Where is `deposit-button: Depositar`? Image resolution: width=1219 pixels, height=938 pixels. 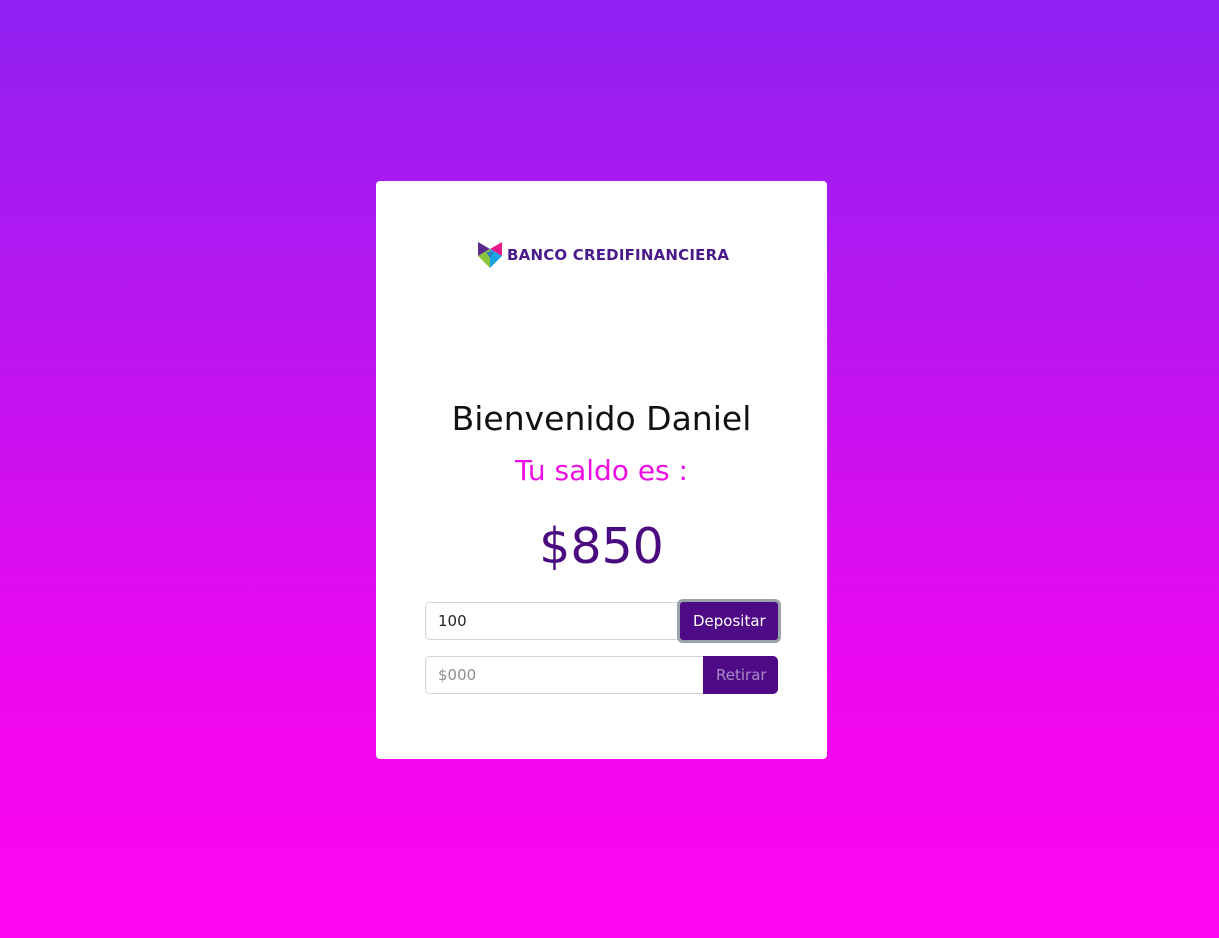 deposit-button: Depositar is located at coordinates (729, 621).